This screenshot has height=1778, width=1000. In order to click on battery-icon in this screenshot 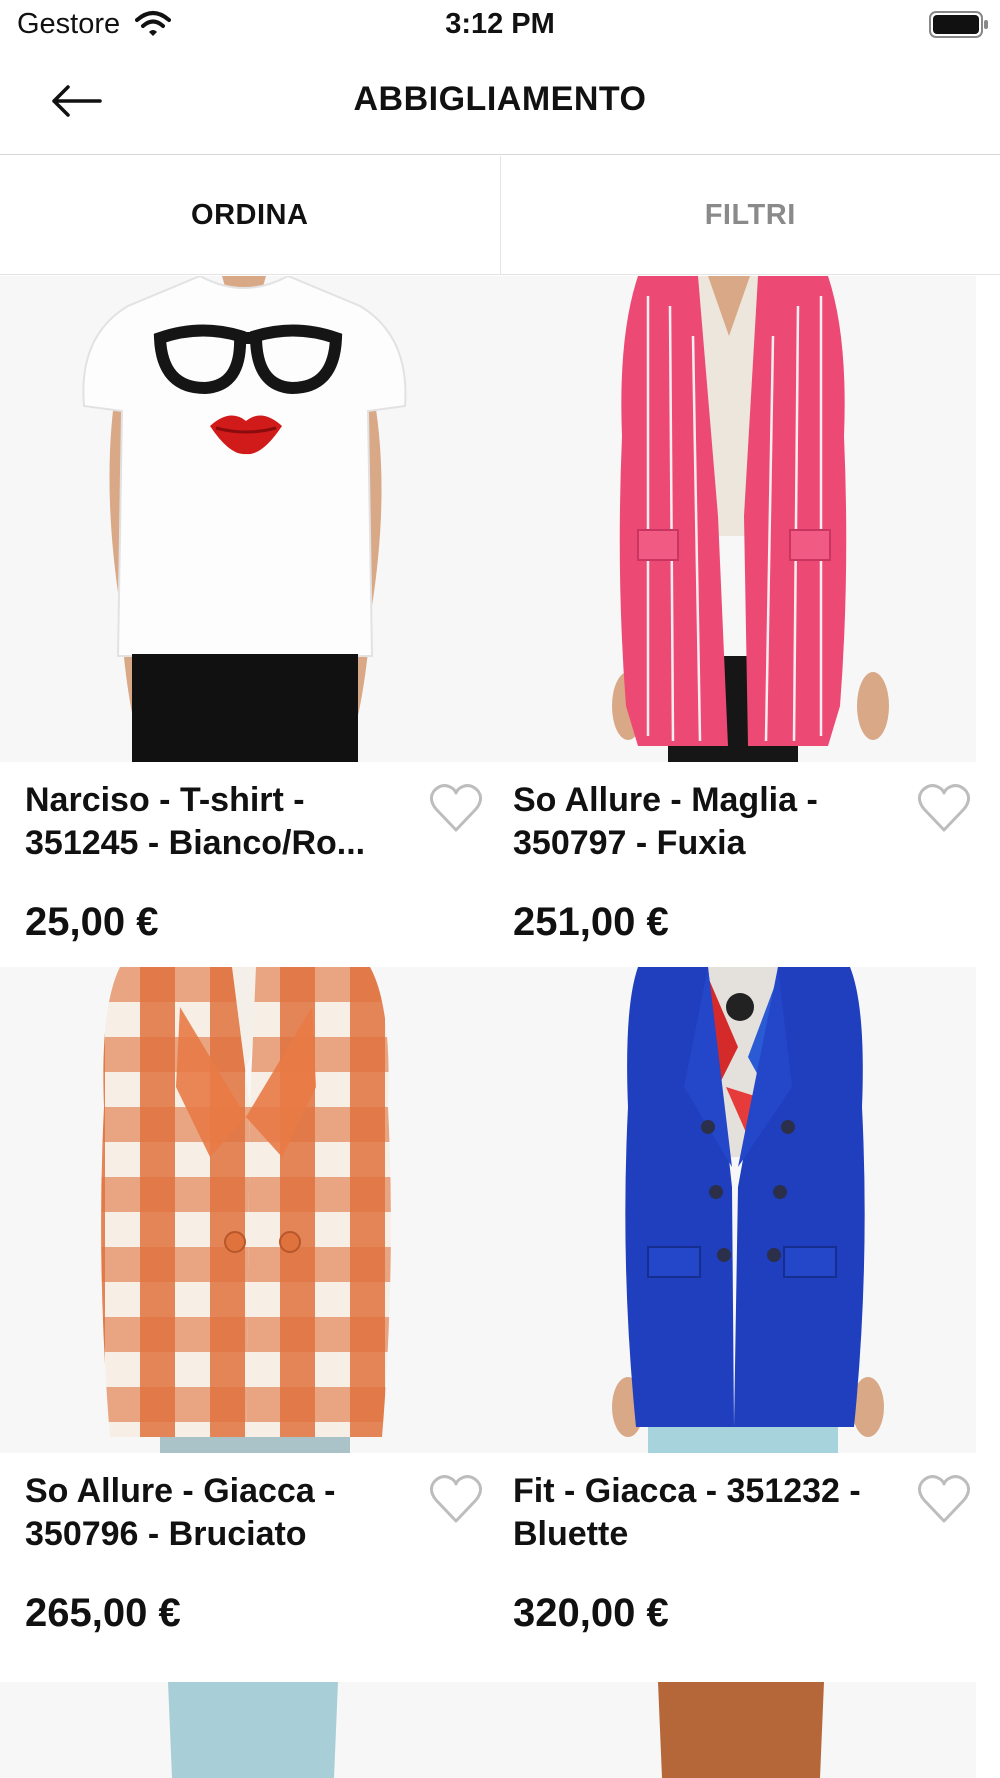, I will do `click(958, 24)`.